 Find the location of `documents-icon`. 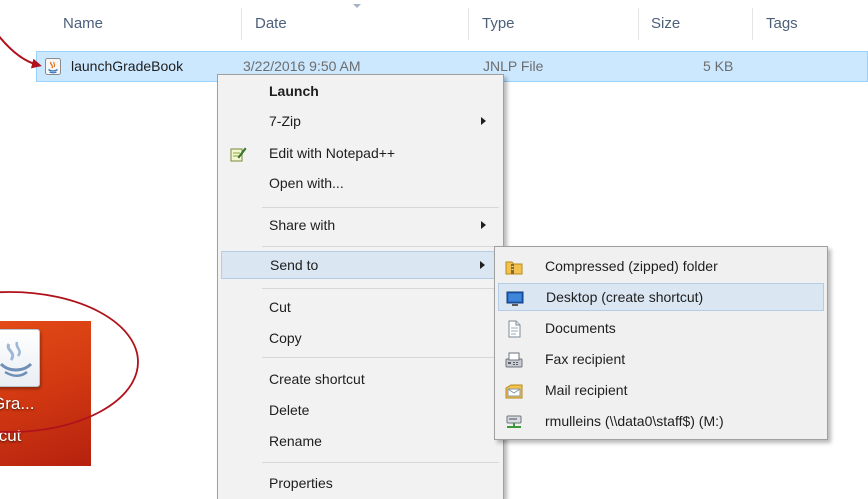

documents-icon is located at coordinates (514, 328).